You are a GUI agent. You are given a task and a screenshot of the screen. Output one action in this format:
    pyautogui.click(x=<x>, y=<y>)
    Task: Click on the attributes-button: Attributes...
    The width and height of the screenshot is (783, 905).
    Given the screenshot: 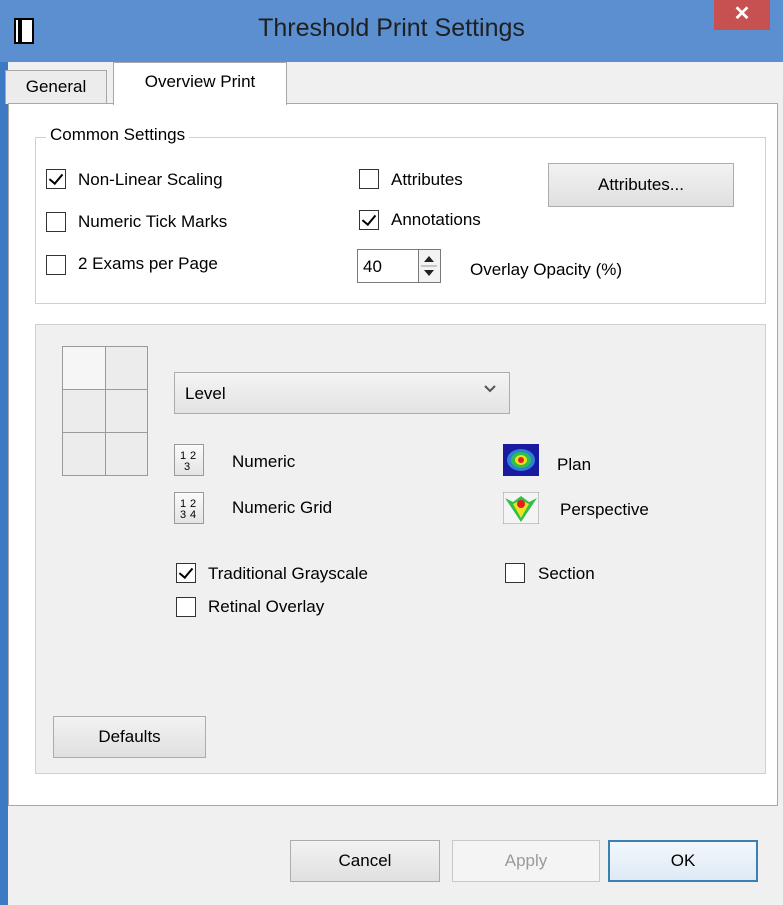 What is the action you would take?
    pyautogui.click(x=641, y=185)
    